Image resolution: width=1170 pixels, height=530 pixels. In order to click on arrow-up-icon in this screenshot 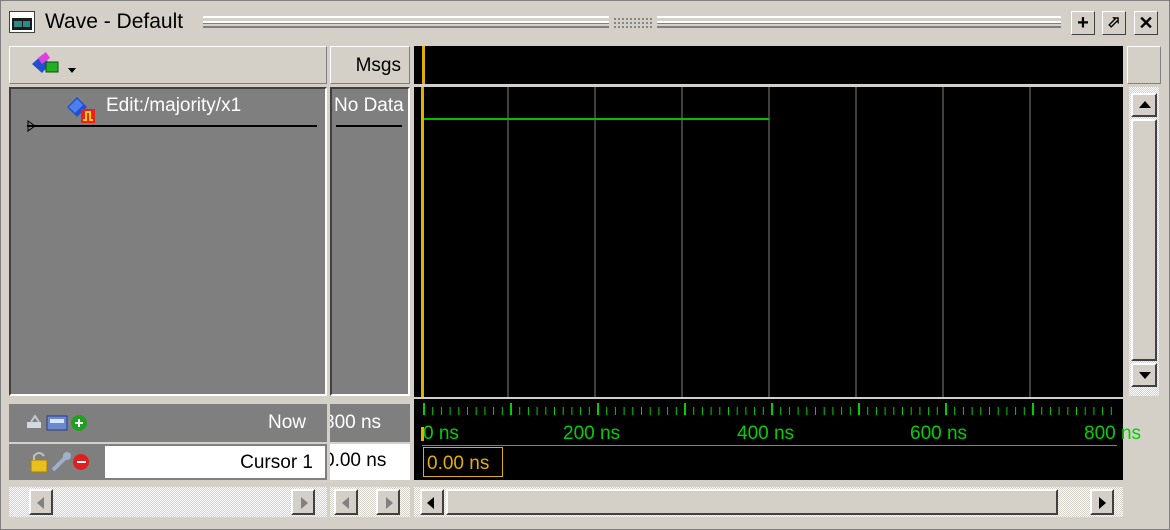, I will do `click(1145, 104)`.